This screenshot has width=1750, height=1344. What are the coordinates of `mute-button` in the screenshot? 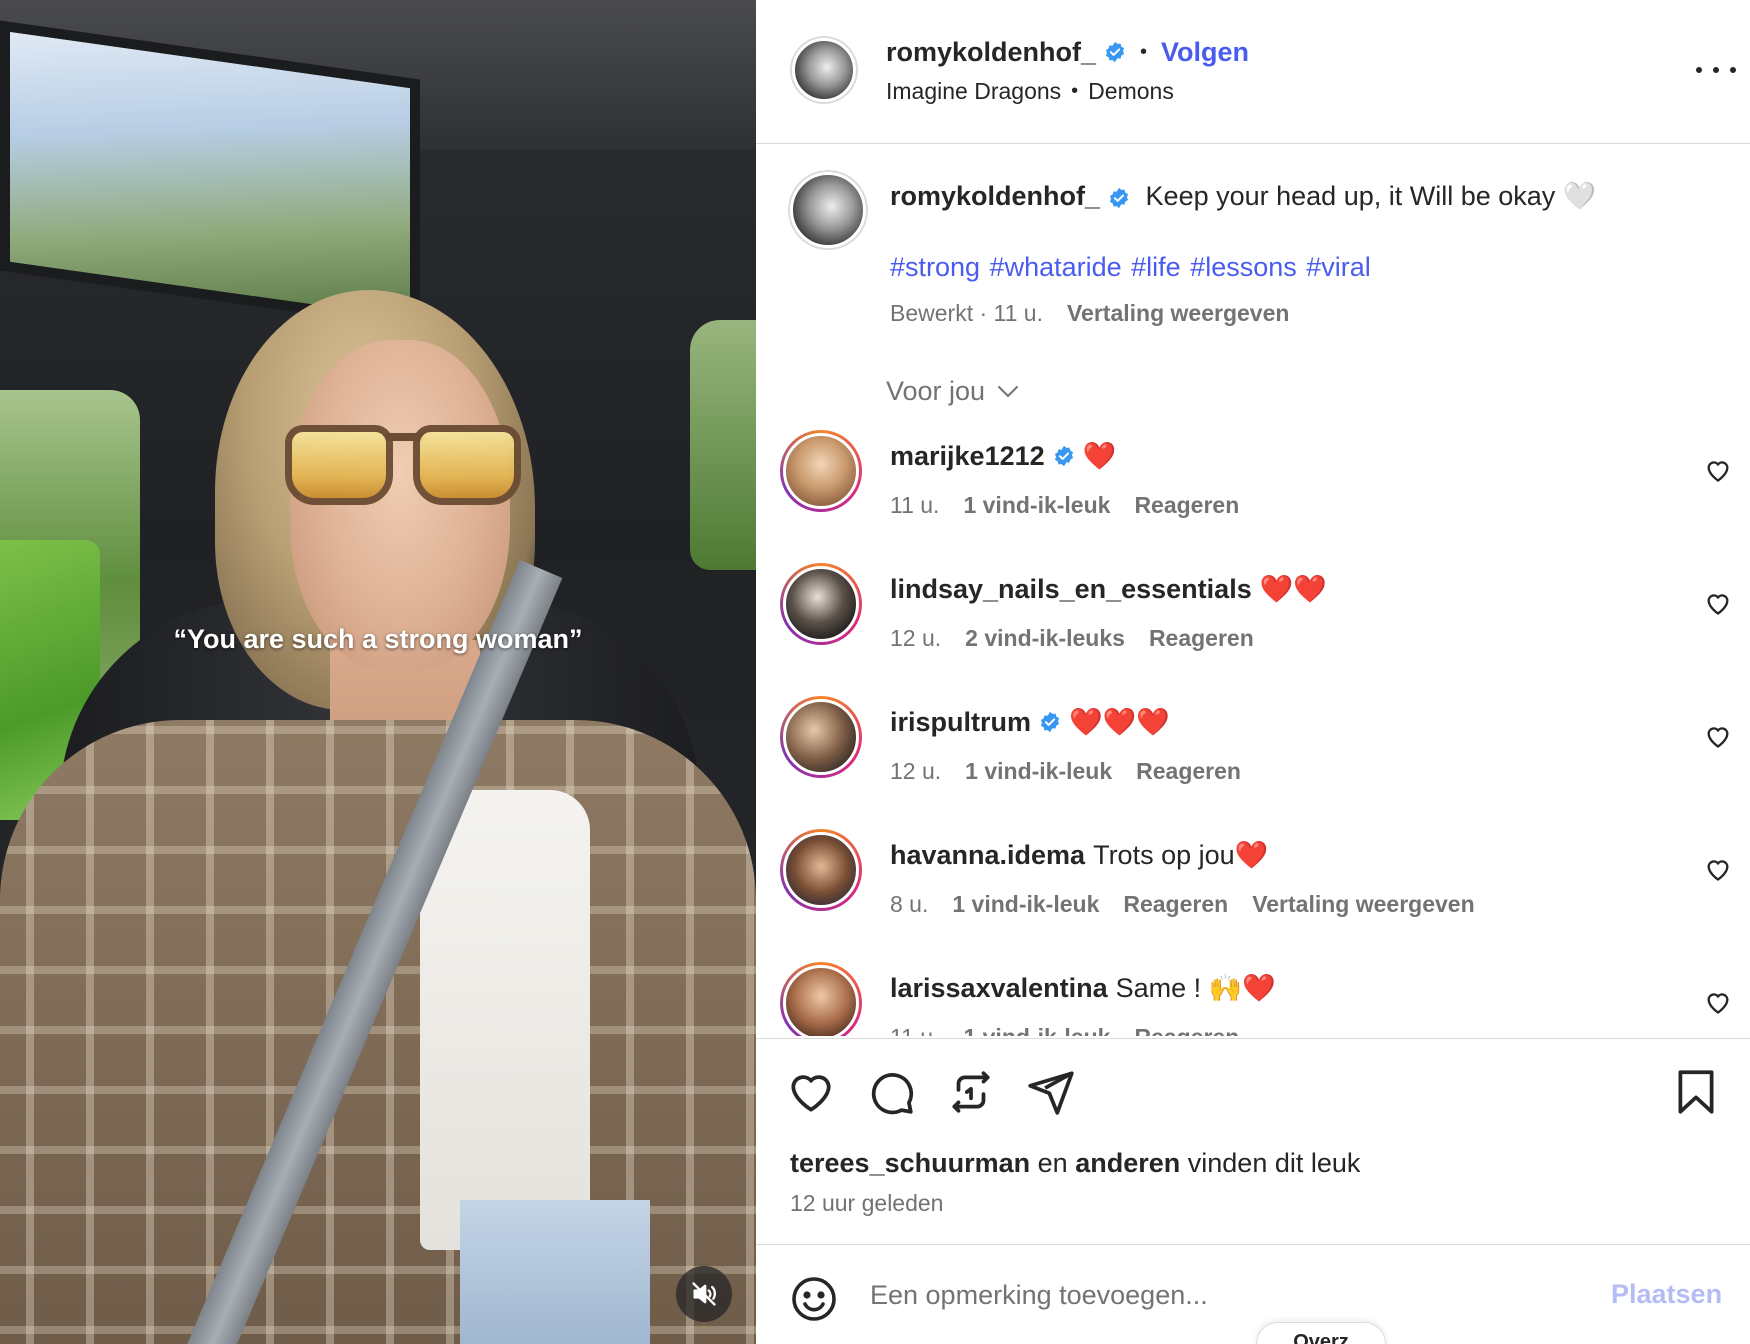 It's located at (704, 1294).